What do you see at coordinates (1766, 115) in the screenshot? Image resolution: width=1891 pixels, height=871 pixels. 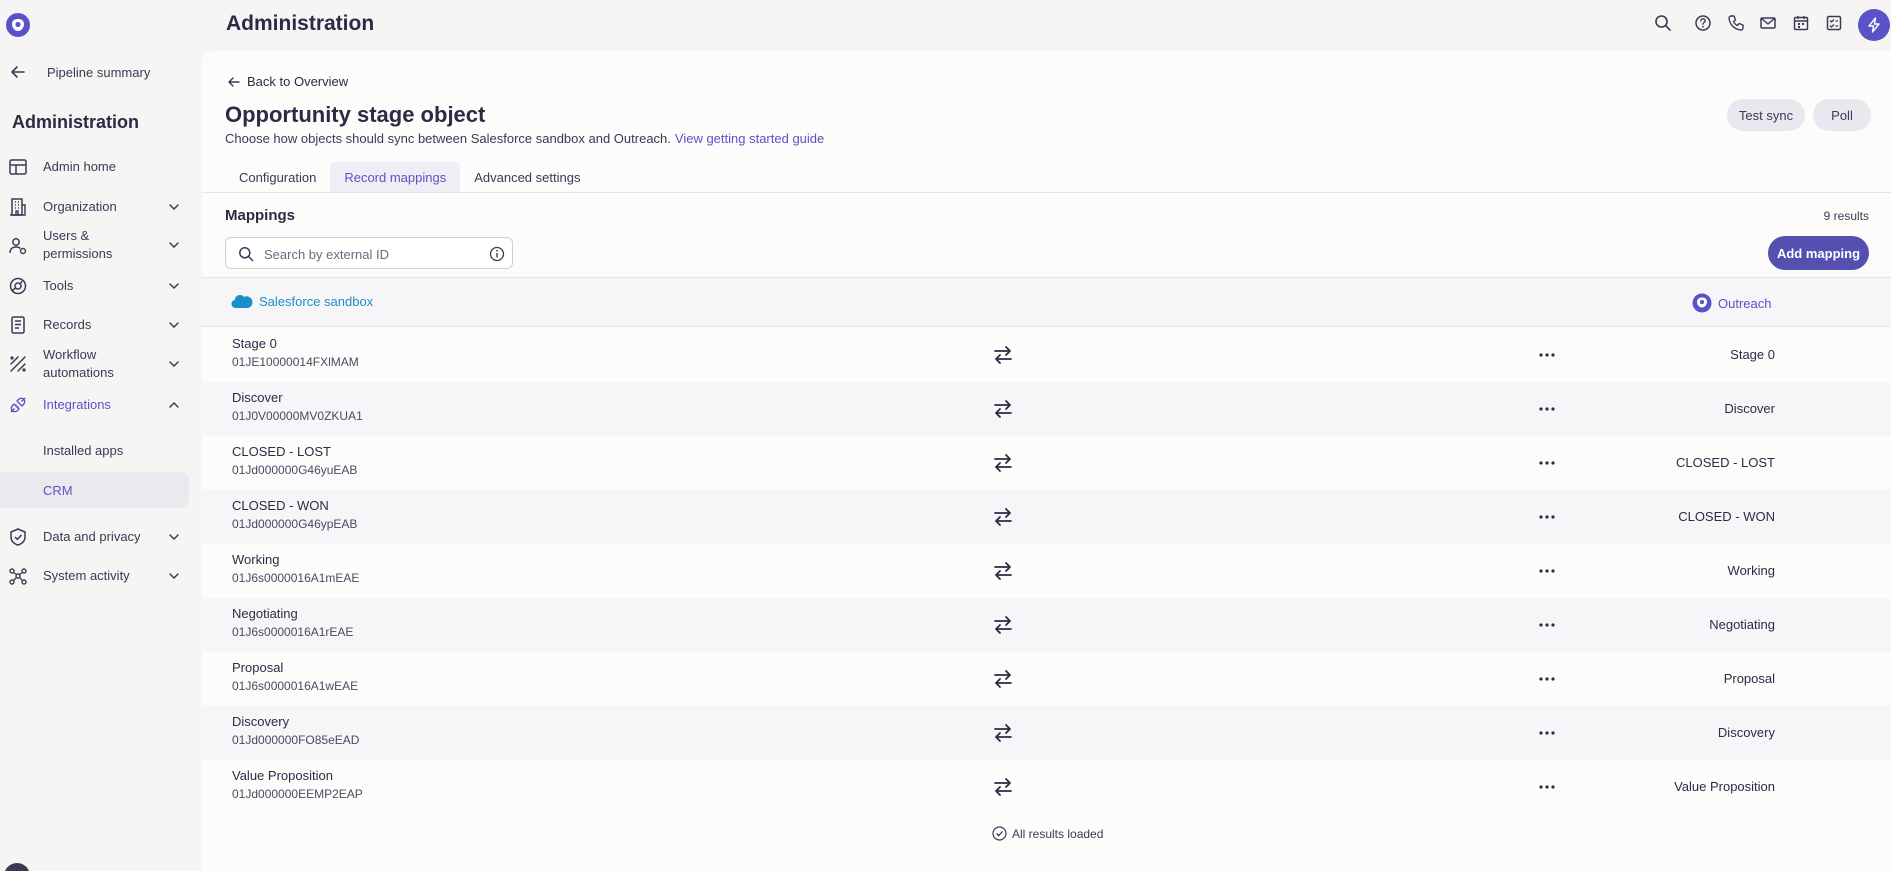 I see `test-sync-button: Test sync` at bounding box center [1766, 115].